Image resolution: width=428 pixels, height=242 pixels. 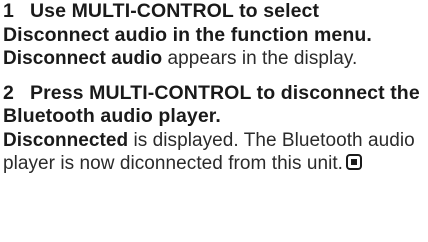 I want to click on step-1-body: Disconnect audio appears in the display., so click(x=213, y=59).